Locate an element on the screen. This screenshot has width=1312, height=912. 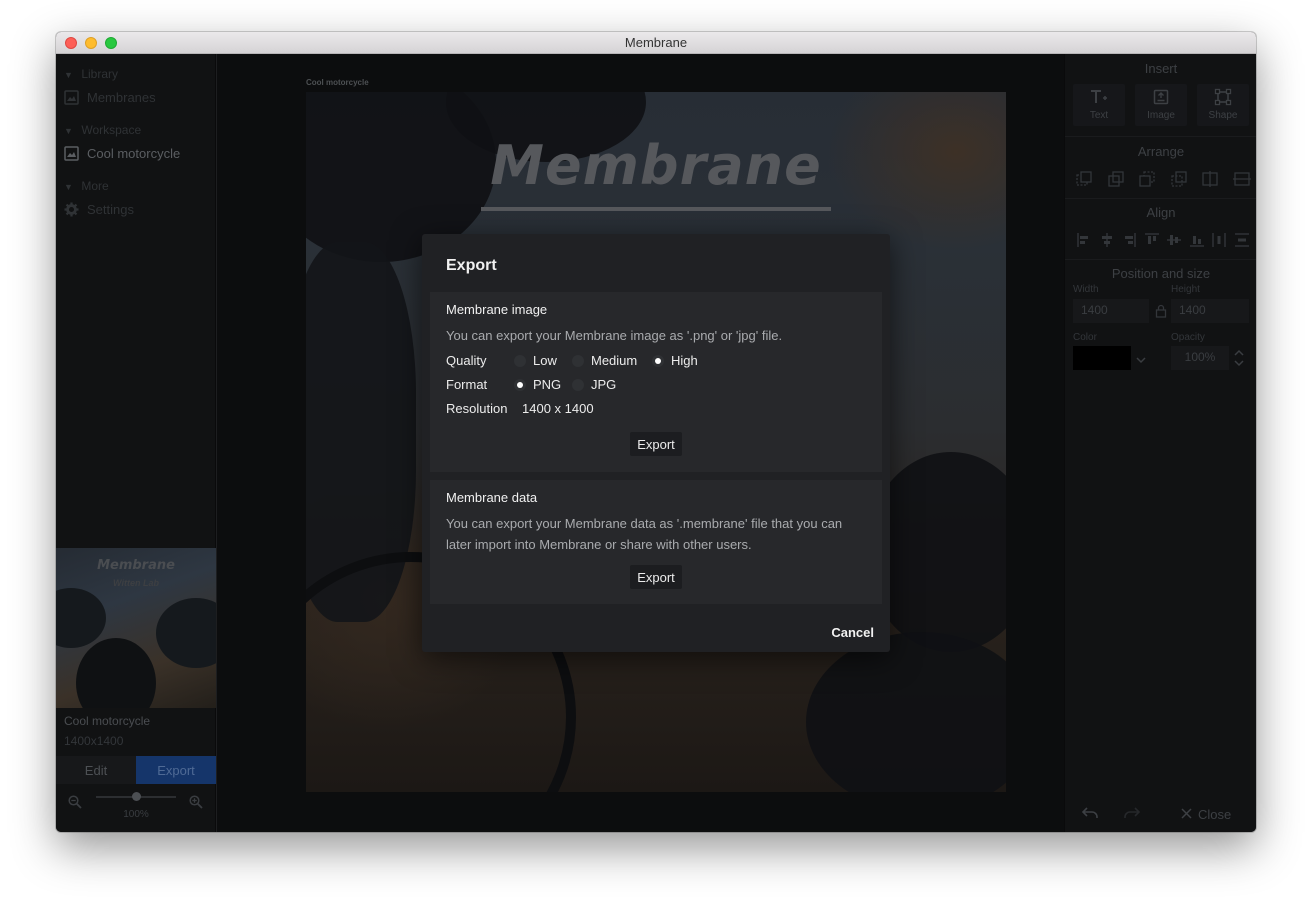
export-data-button: Export is located at coordinates (656, 577).